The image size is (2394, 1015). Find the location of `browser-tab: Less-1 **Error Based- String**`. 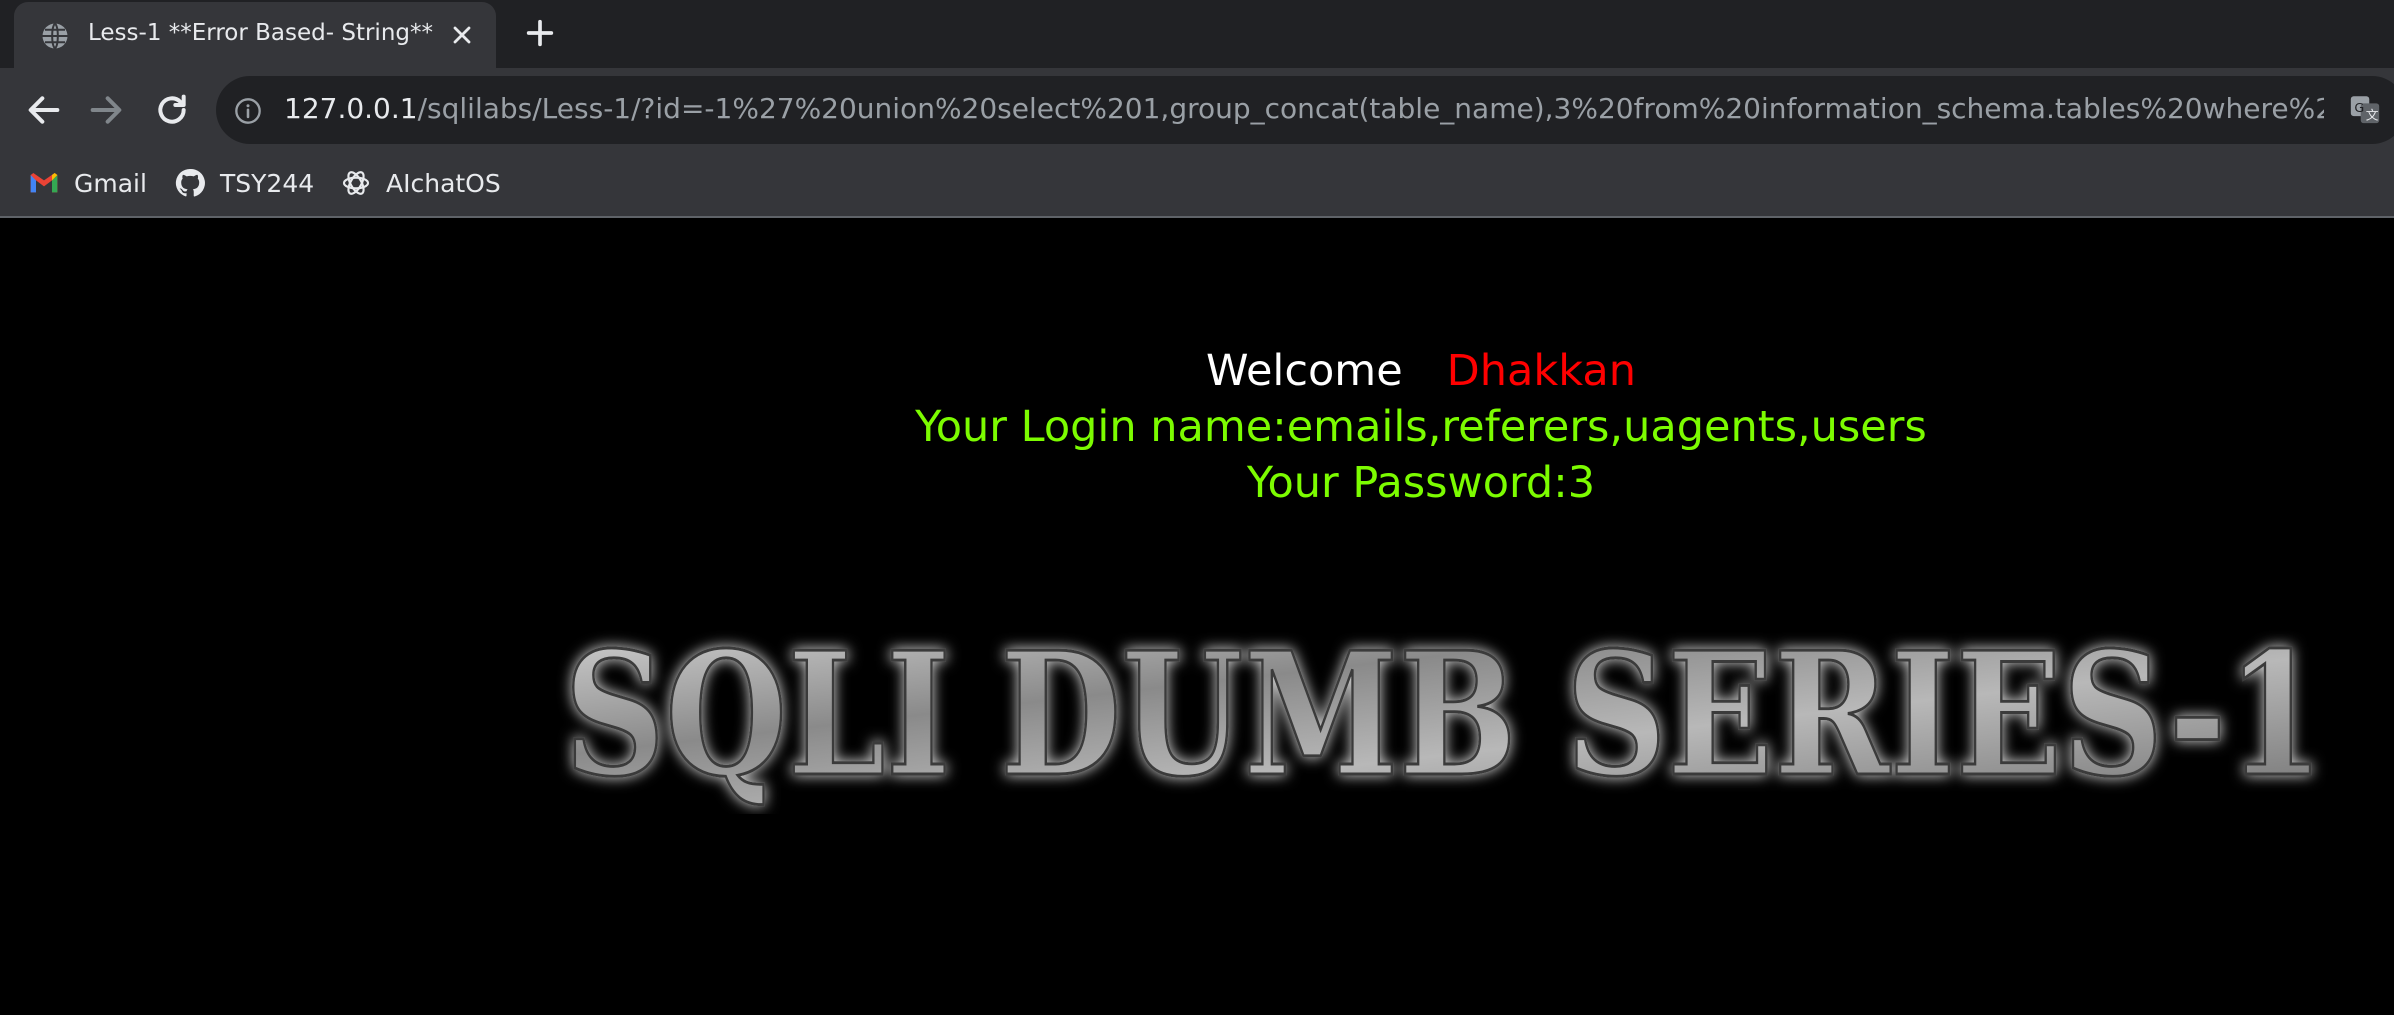

browser-tab: Less-1 **Error Based- String** is located at coordinates (255, 35).